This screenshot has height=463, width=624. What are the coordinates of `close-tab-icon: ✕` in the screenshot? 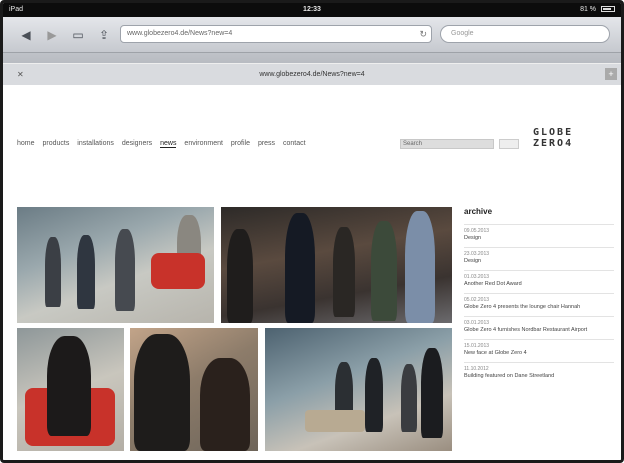 It's located at (20, 75).